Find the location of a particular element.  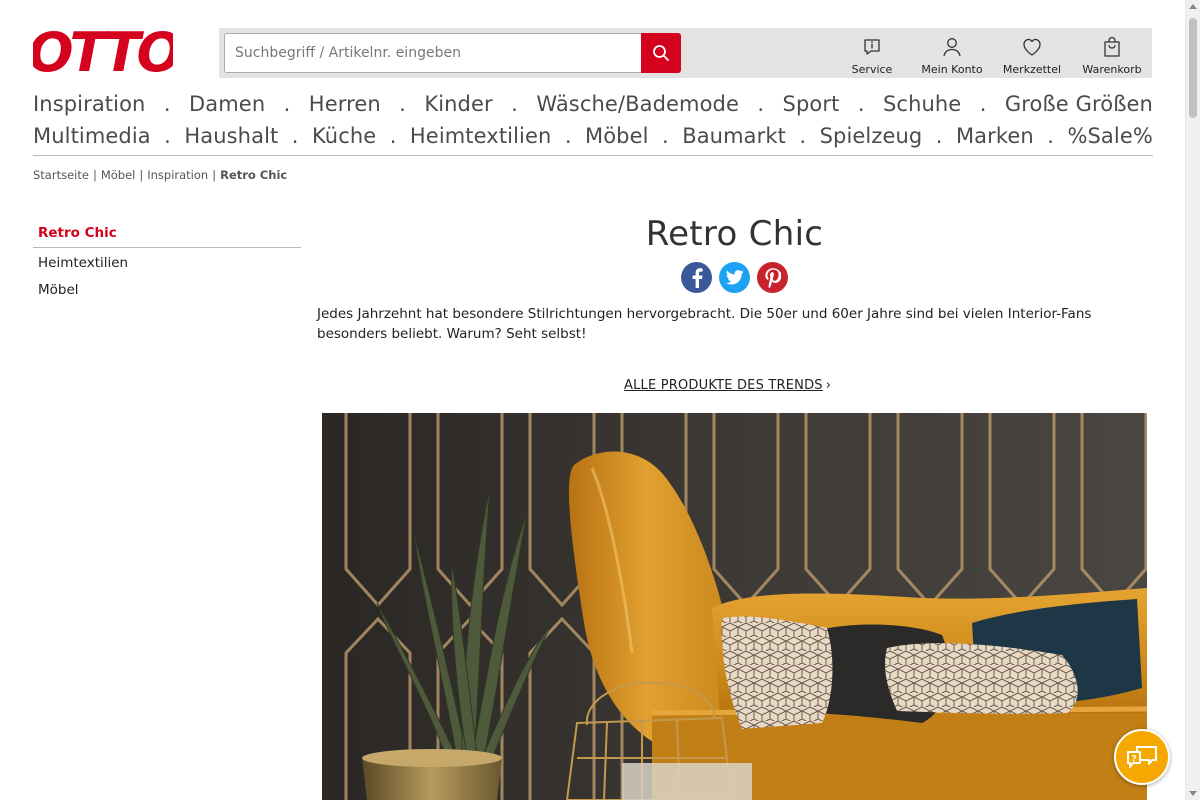

breadcrumb-item-startseite: Startseite is located at coordinates (61, 175).